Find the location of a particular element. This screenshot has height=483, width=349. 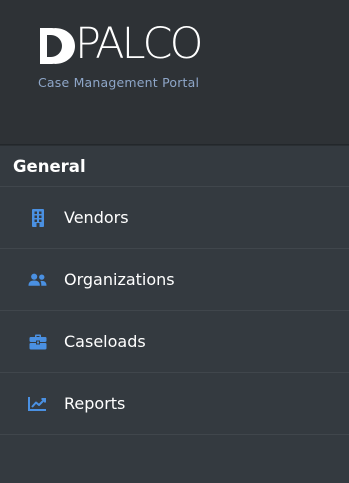

sidebar-item-label: Vendors is located at coordinates (96, 217).